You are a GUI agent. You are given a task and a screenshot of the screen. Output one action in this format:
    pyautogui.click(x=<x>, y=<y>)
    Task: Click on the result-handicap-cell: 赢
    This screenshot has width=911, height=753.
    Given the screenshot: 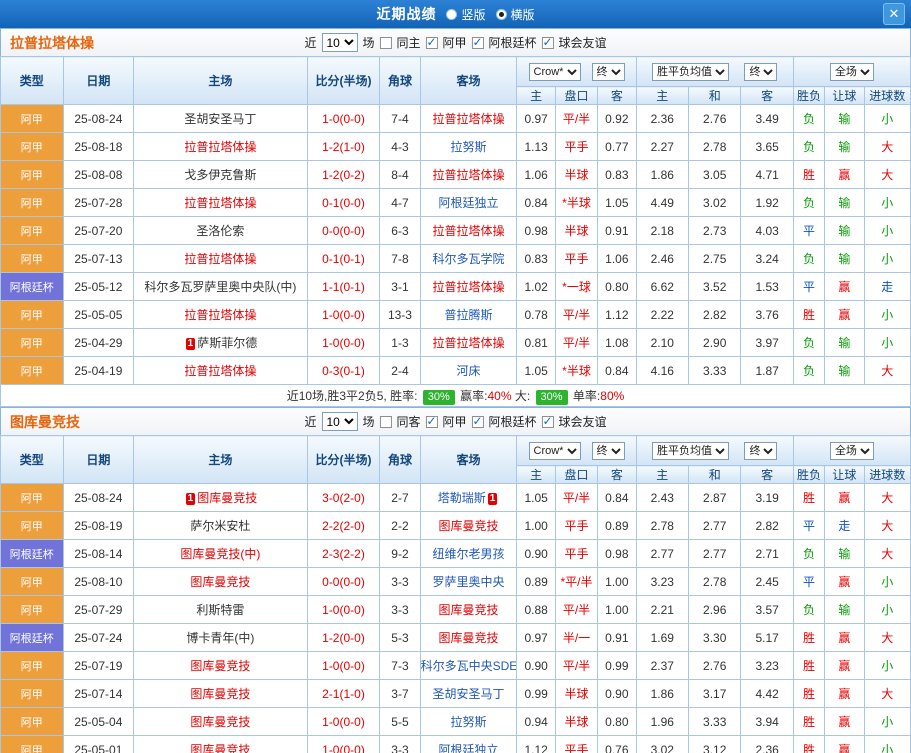 What is the action you would take?
    pyautogui.click(x=844, y=721)
    